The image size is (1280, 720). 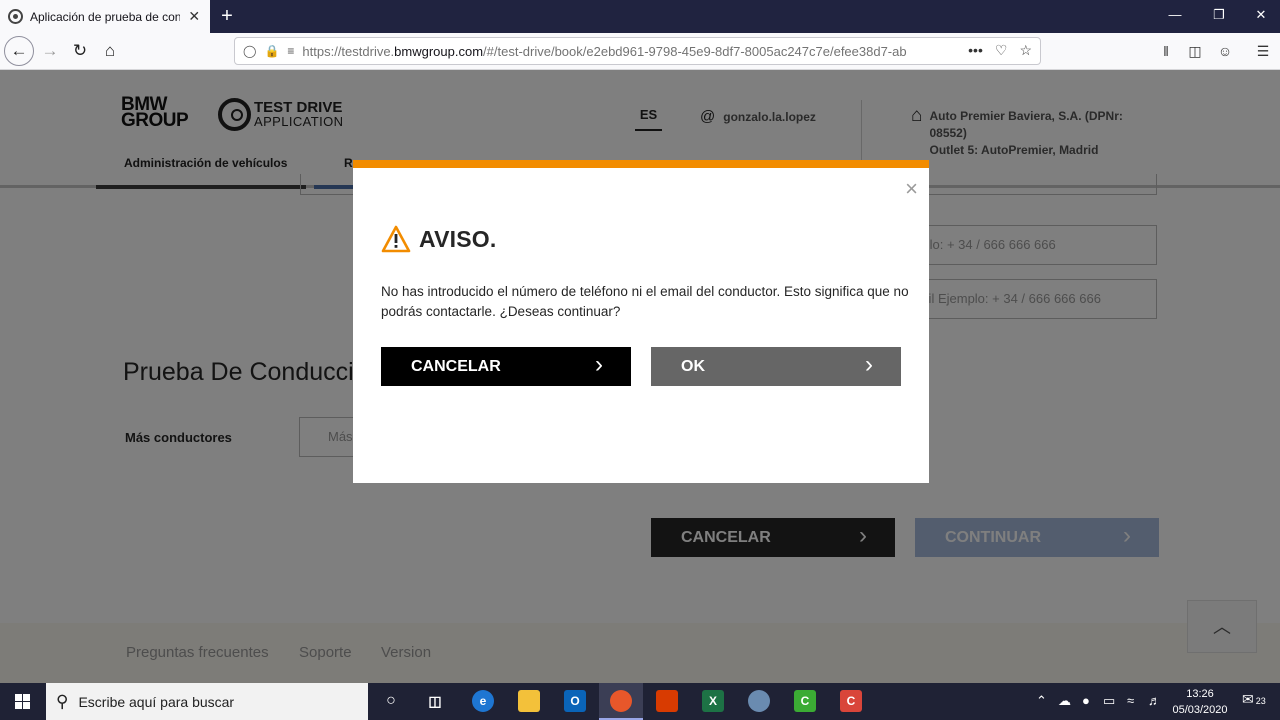 I want to click on recorder-icon: C, so click(x=851, y=701).